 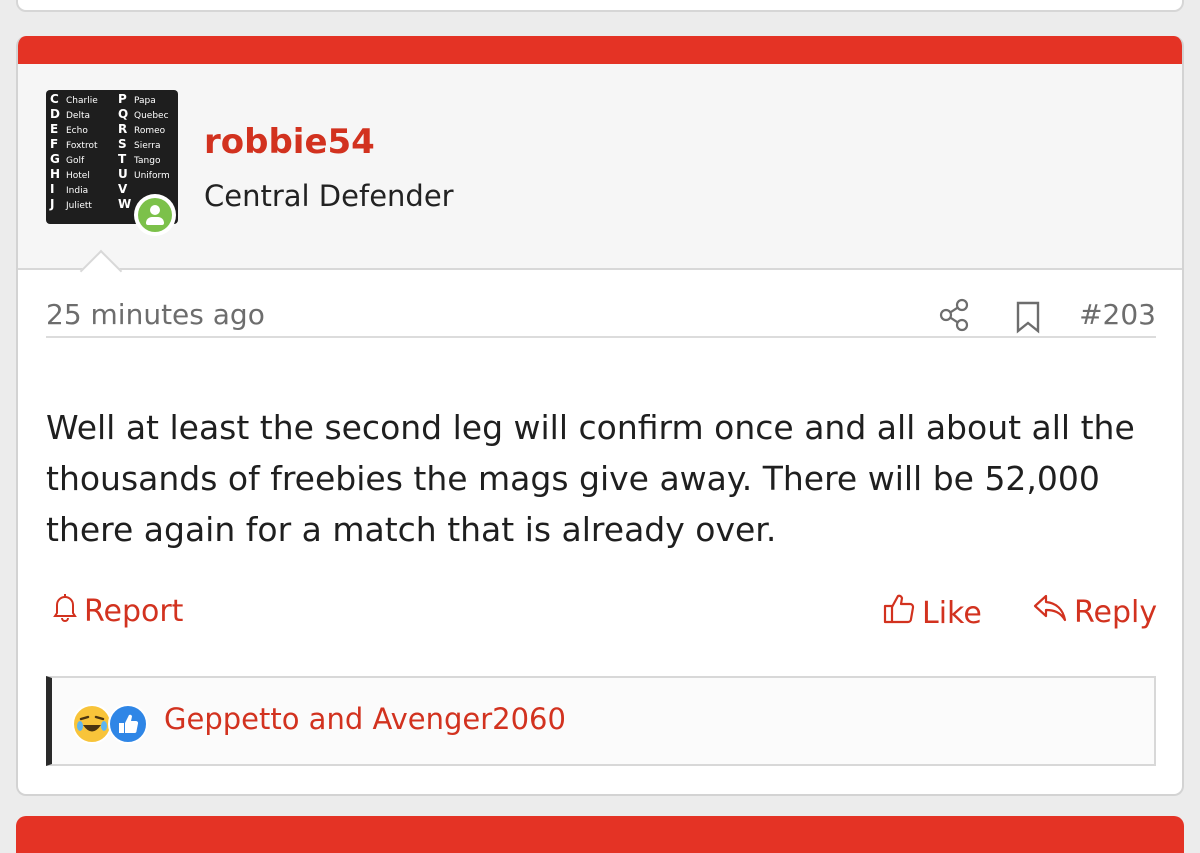 I want to click on report-button: Report, so click(x=117, y=611).